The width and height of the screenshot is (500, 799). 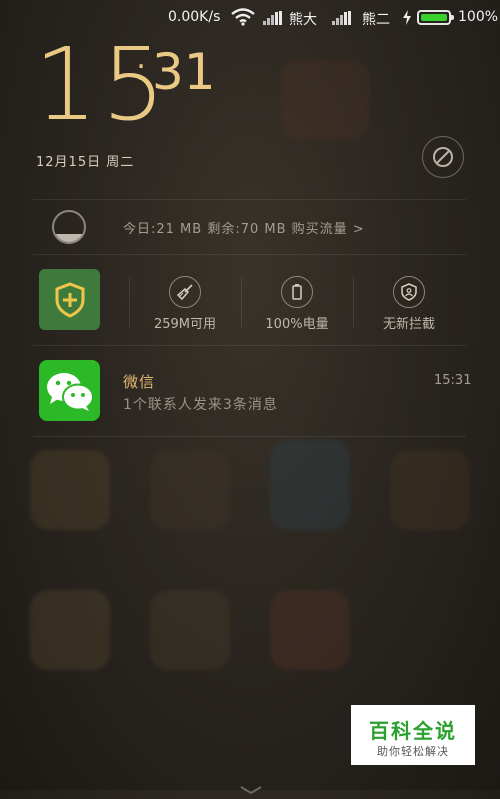 I want to click on watermark-title: 百科全说, so click(x=413, y=731).